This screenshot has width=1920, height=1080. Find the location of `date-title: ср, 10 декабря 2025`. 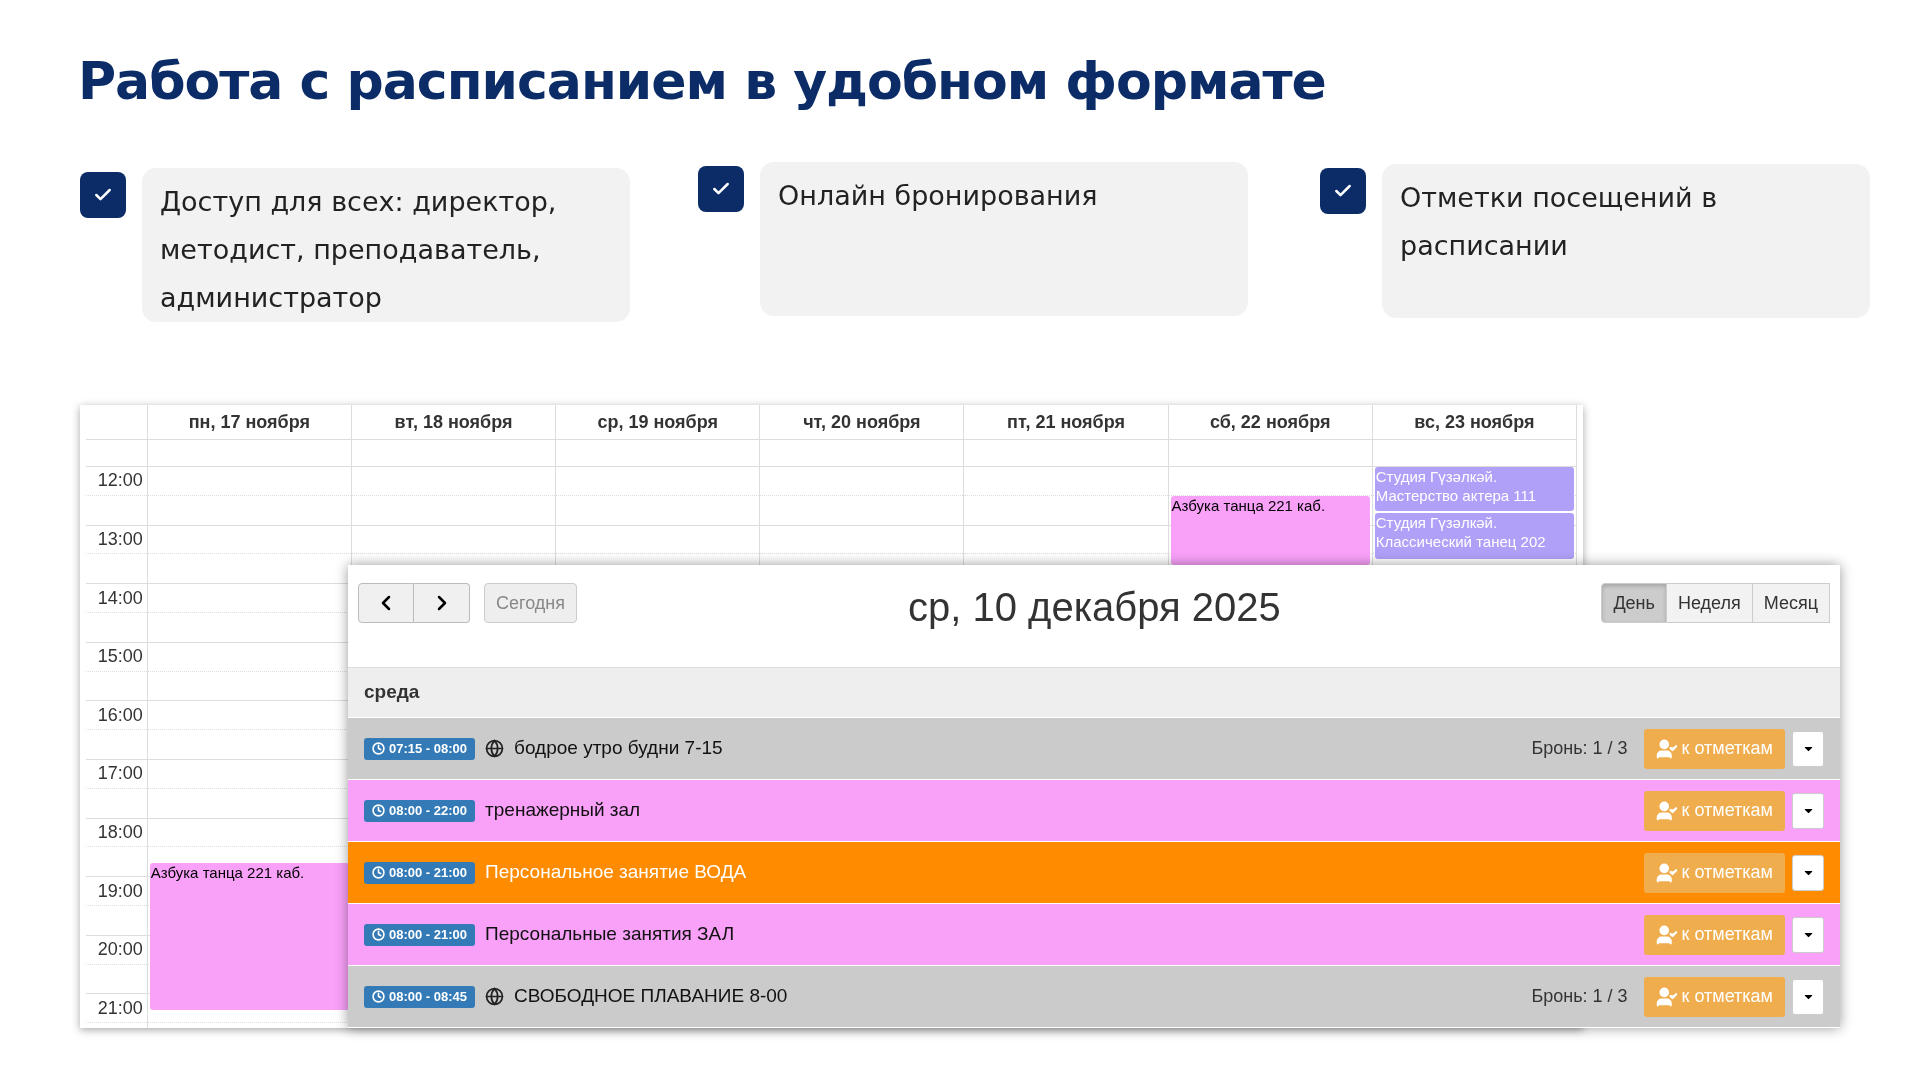

date-title: ср, 10 декабря 2025 is located at coordinates (1094, 607).